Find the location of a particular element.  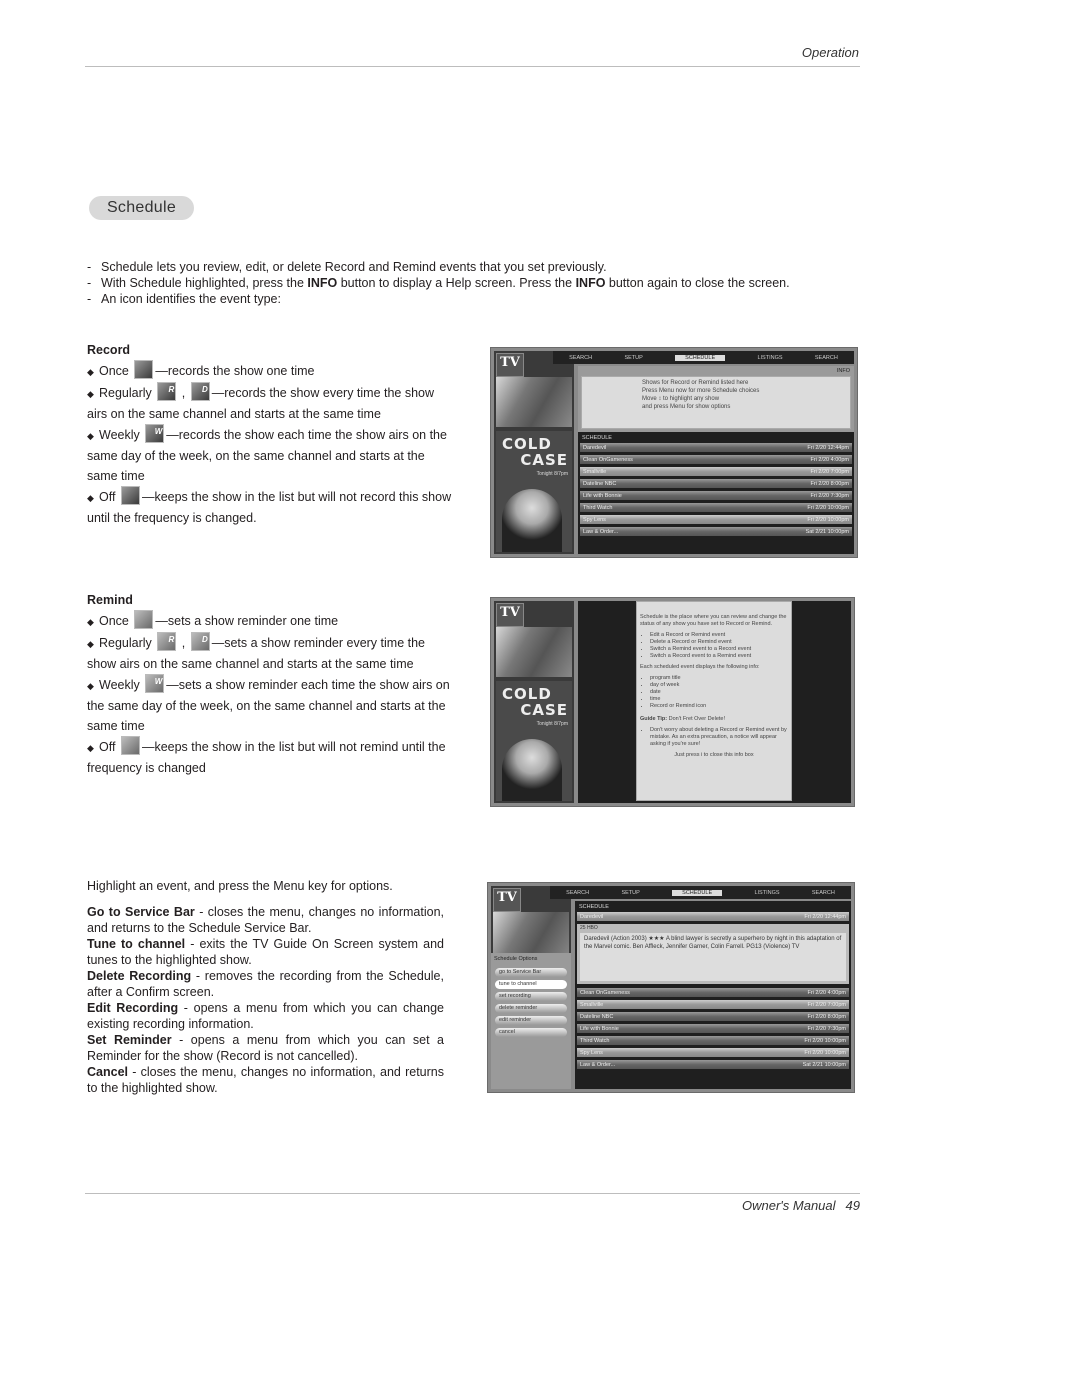

frequency-label: Weekly is located at coordinates (119, 435).